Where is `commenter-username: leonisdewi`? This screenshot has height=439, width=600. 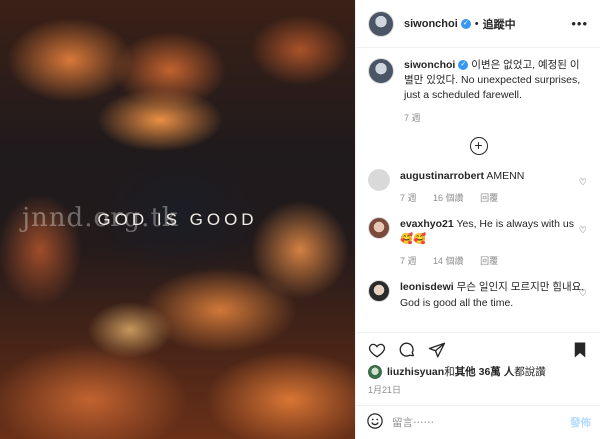
commenter-username: leonisdewi is located at coordinates (427, 287).